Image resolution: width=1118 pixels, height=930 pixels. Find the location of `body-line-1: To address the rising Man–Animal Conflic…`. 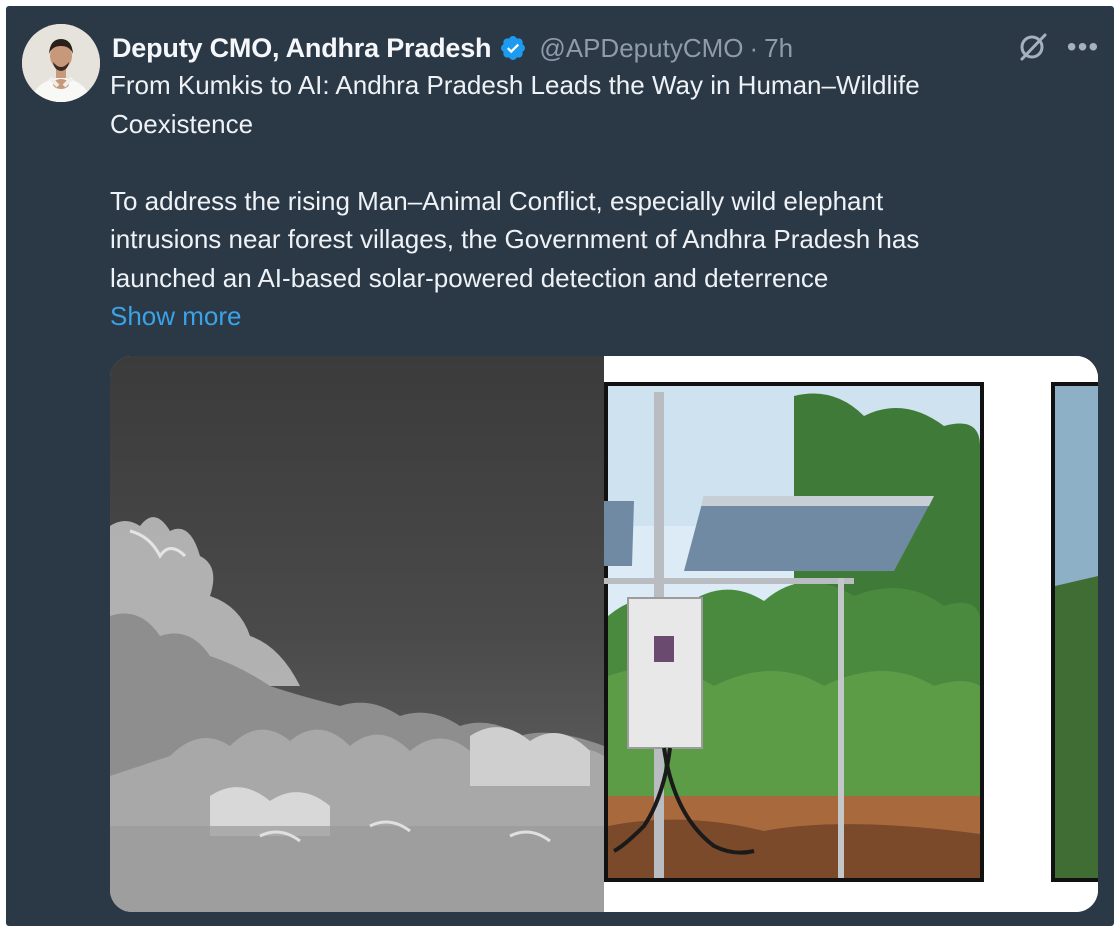

body-line-1: To address the rising Man–Animal Conflic… is located at coordinates (497, 200).